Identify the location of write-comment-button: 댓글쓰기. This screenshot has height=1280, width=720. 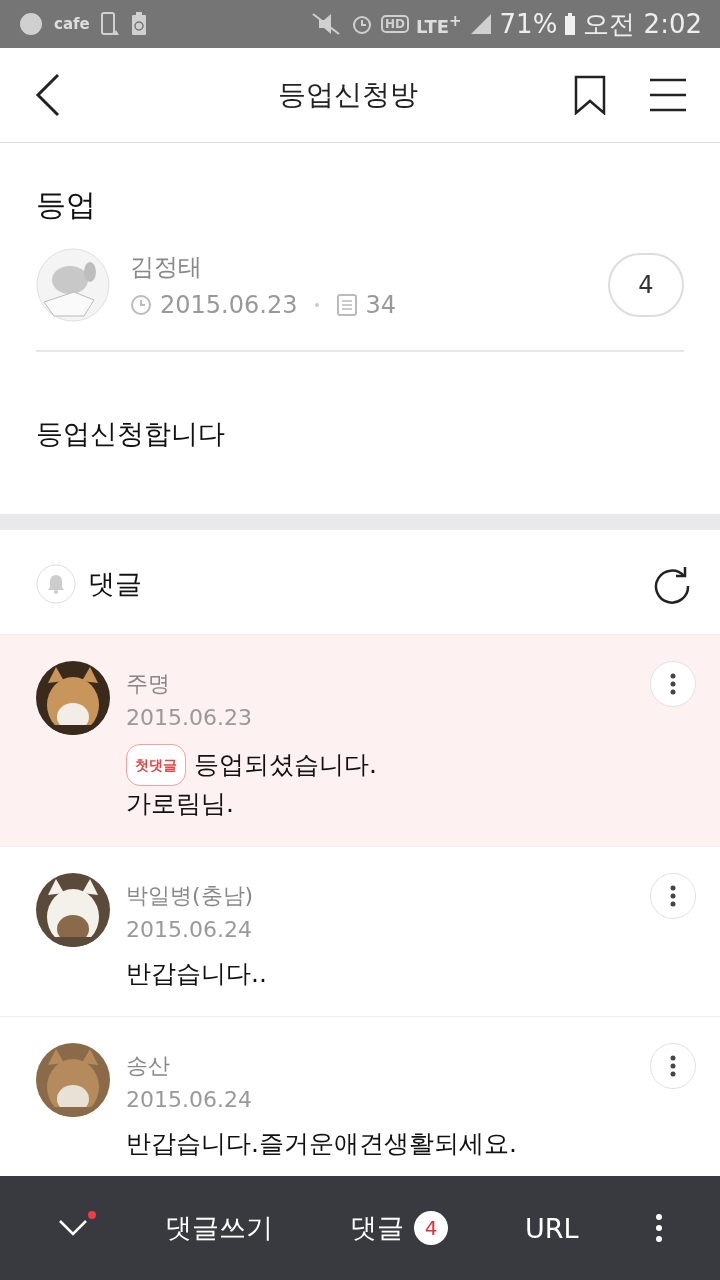
(219, 1228).